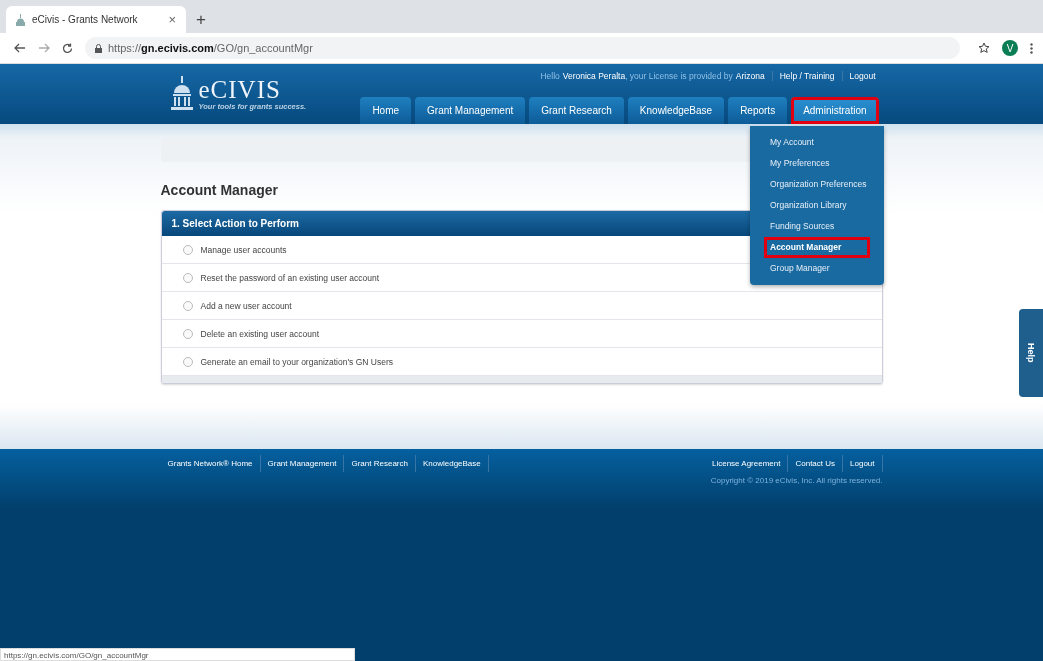 The width and height of the screenshot is (1043, 661). What do you see at coordinates (386, 110) in the screenshot?
I see `nav-tab: Home` at bounding box center [386, 110].